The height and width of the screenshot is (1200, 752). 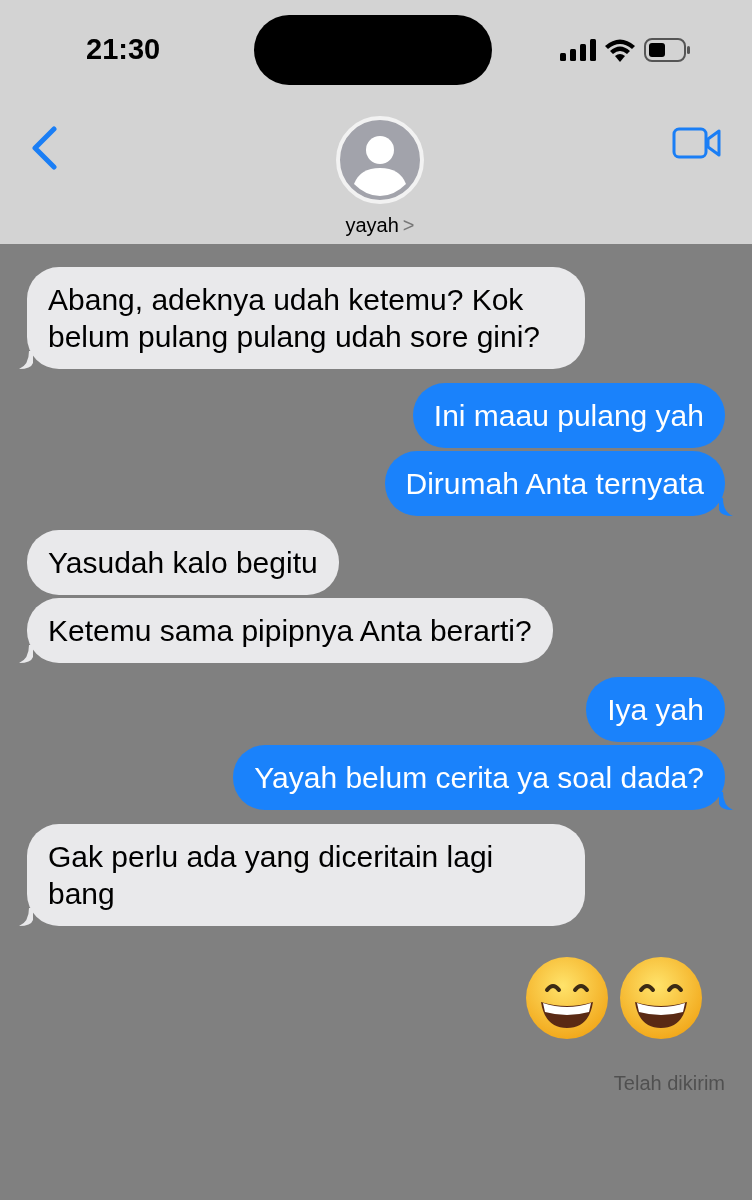 What do you see at coordinates (578, 50) in the screenshot?
I see `signal-icon` at bounding box center [578, 50].